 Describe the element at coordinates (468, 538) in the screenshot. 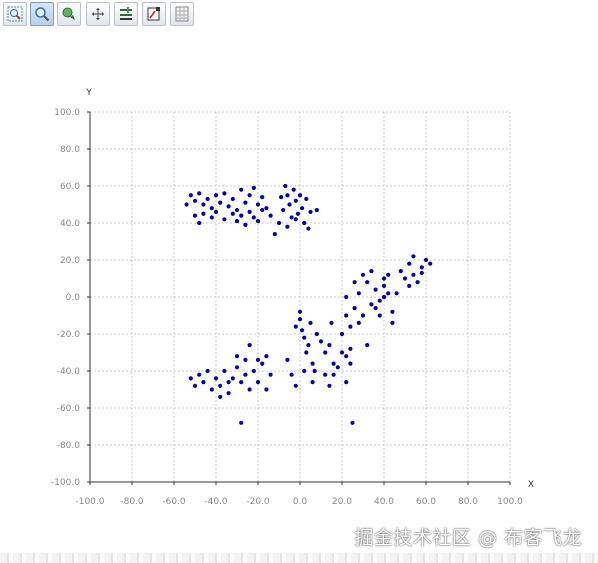

I see `watermark: 掘金技术社区 @ 布客飞龙` at that location.